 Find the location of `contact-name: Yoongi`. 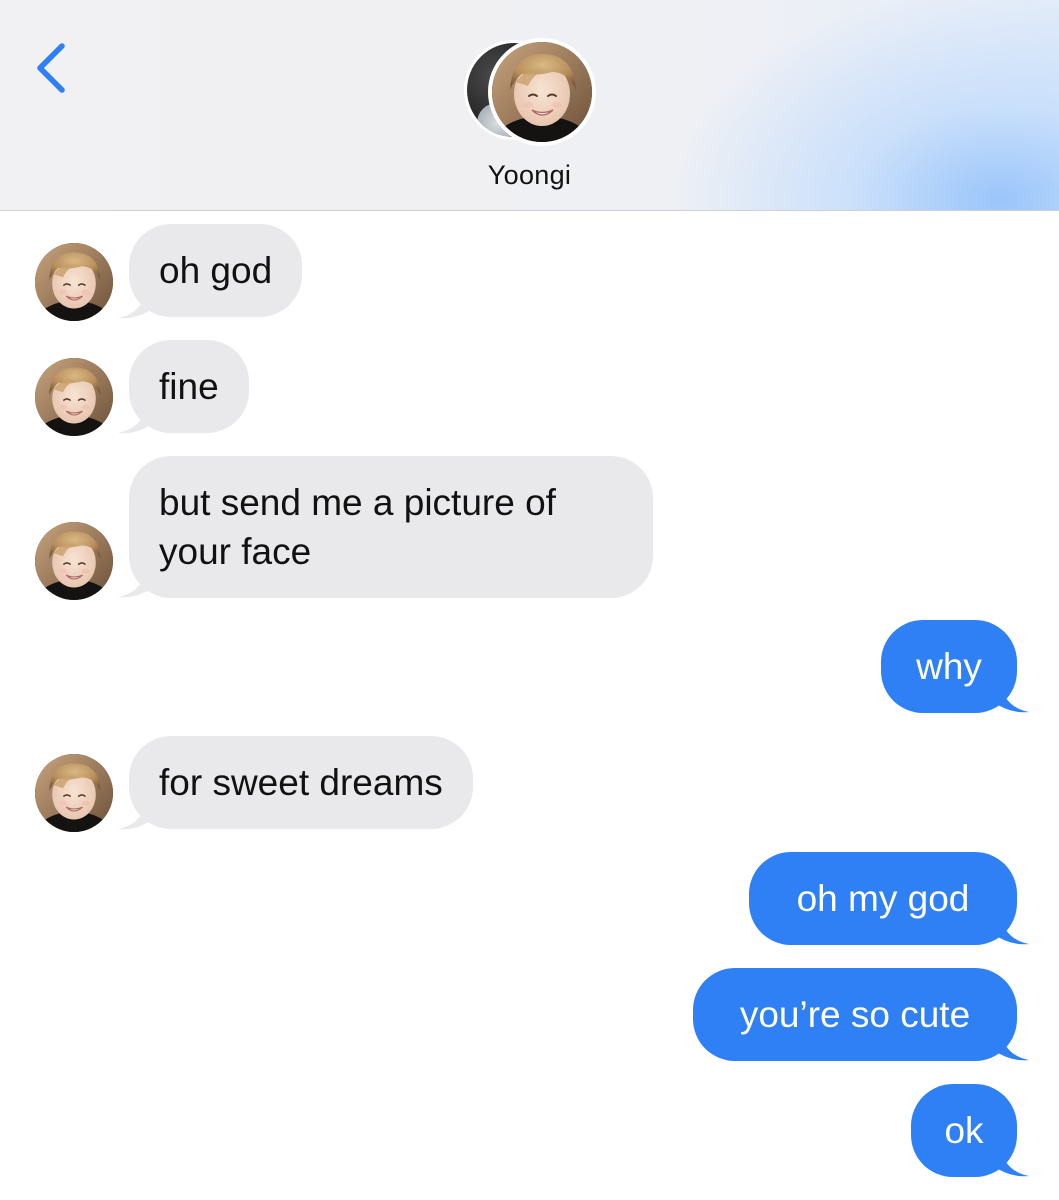

contact-name: Yoongi is located at coordinates (529, 175).